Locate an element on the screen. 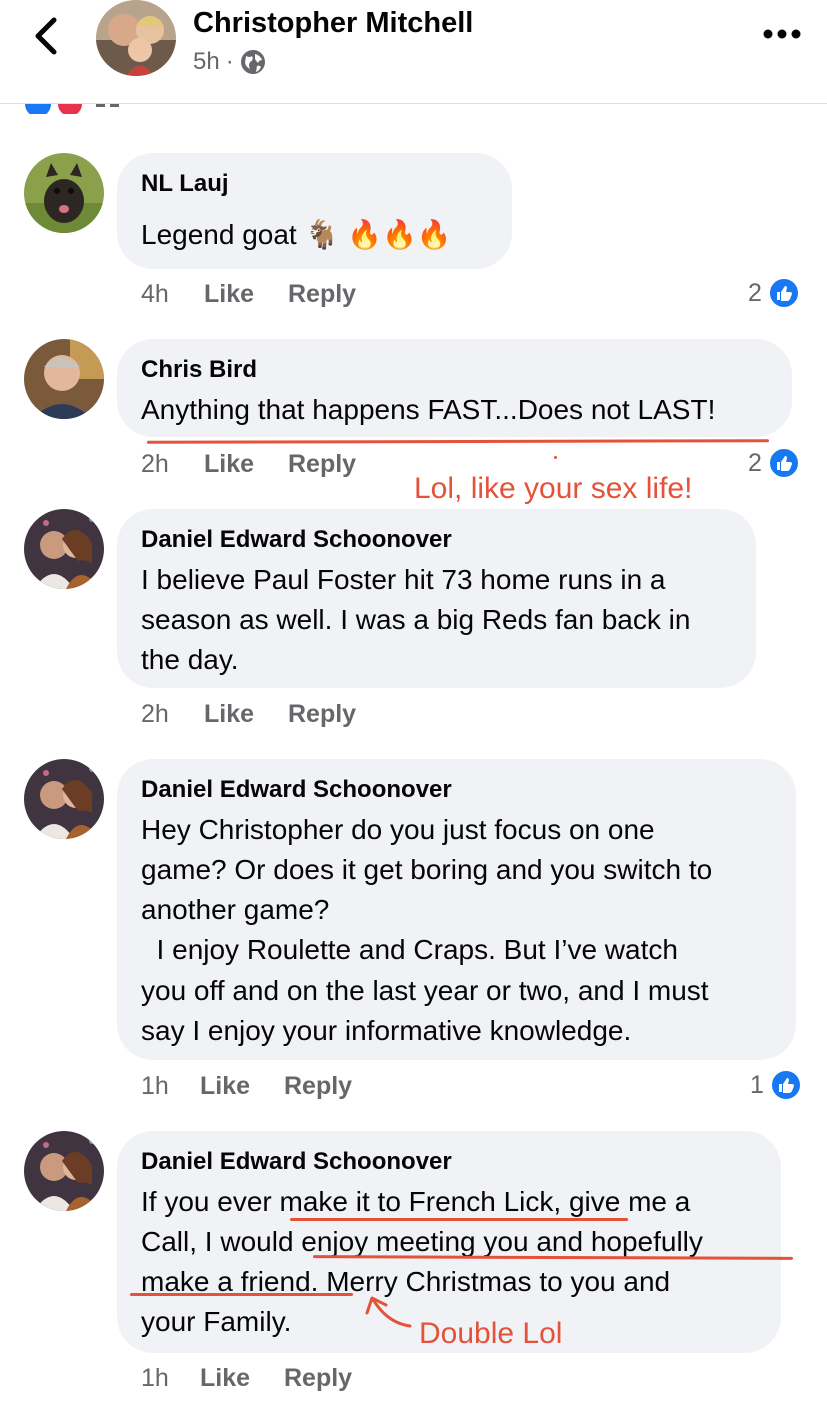 Image resolution: width=827 pixels, height=1404 pixels. chevron-left-icon is located at coordinates (46, 36).